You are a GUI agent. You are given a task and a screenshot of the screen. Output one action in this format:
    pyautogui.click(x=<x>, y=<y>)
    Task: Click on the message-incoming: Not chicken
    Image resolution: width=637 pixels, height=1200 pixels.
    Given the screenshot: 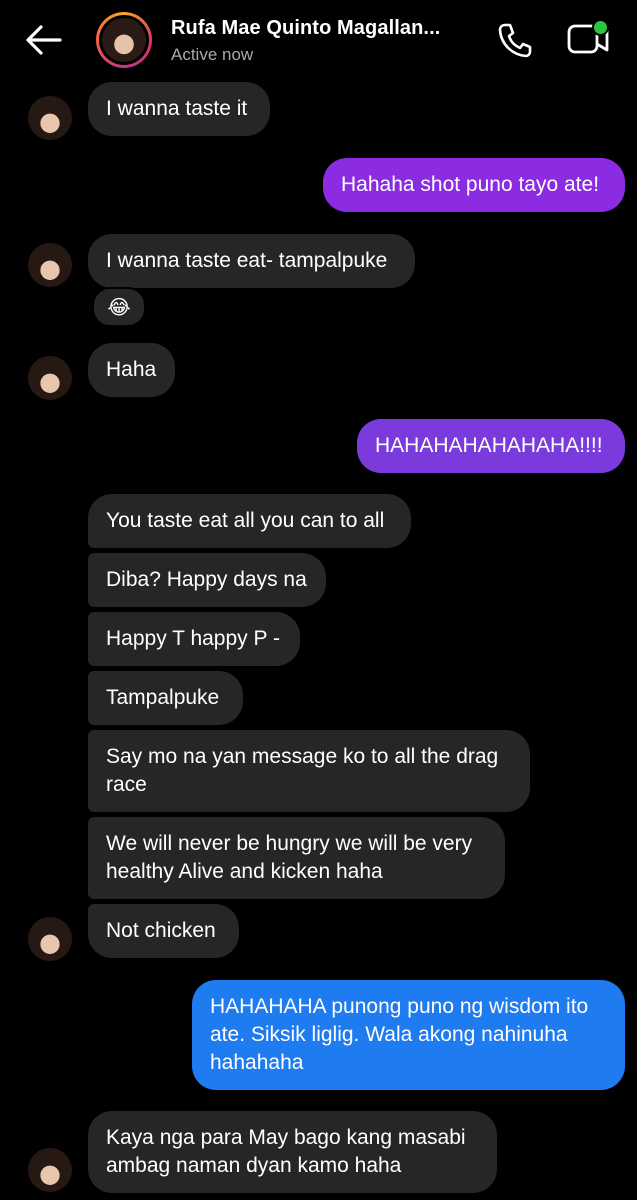 What is the action you would take?
    pyautogui.click(x=163, y=931)
    